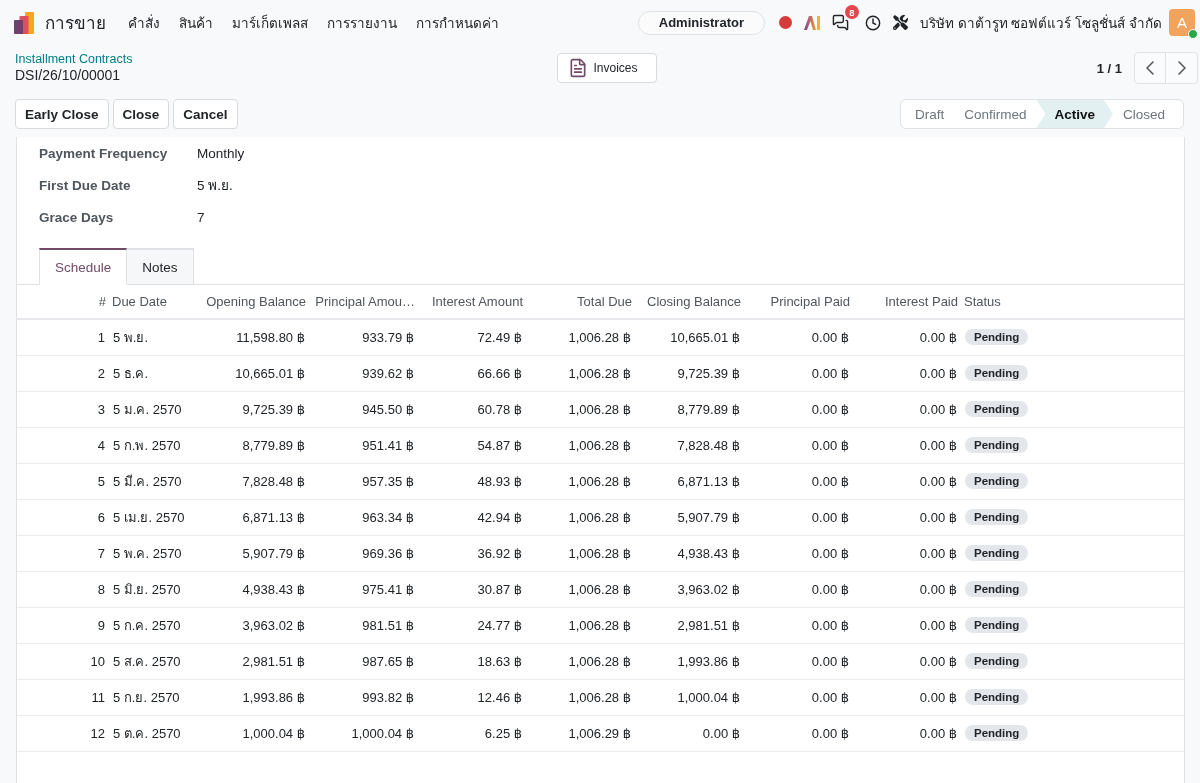  Describe the element at coordinates (155, 517) in the screenshot. I see `table-cell: 5 เม.ย. 2570` at that location.